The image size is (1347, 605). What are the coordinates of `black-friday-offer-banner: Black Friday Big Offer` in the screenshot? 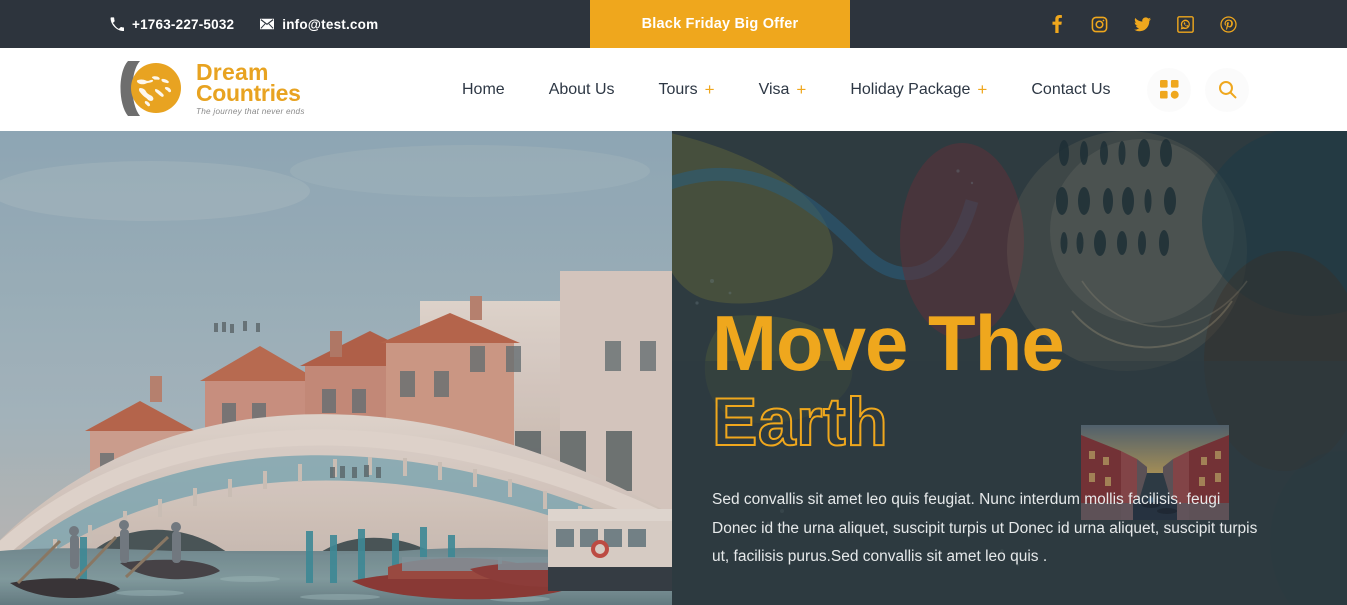 It's located at (720, 24).